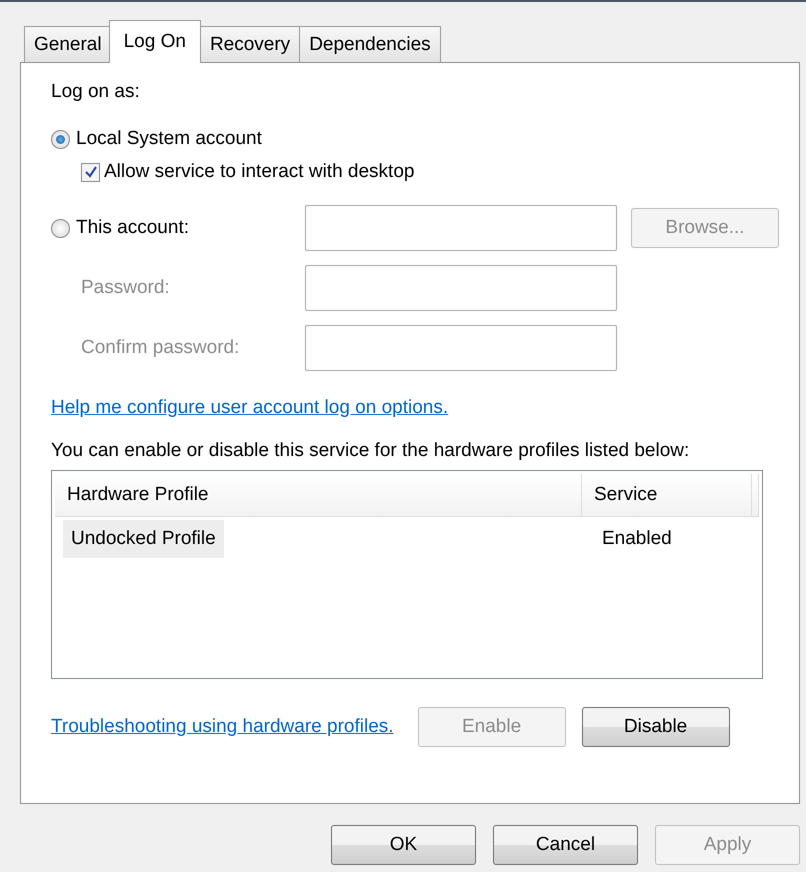 The width and height of the screenshot is (806, 872). I want to click on dialog-button: OK, so click(403, 845).